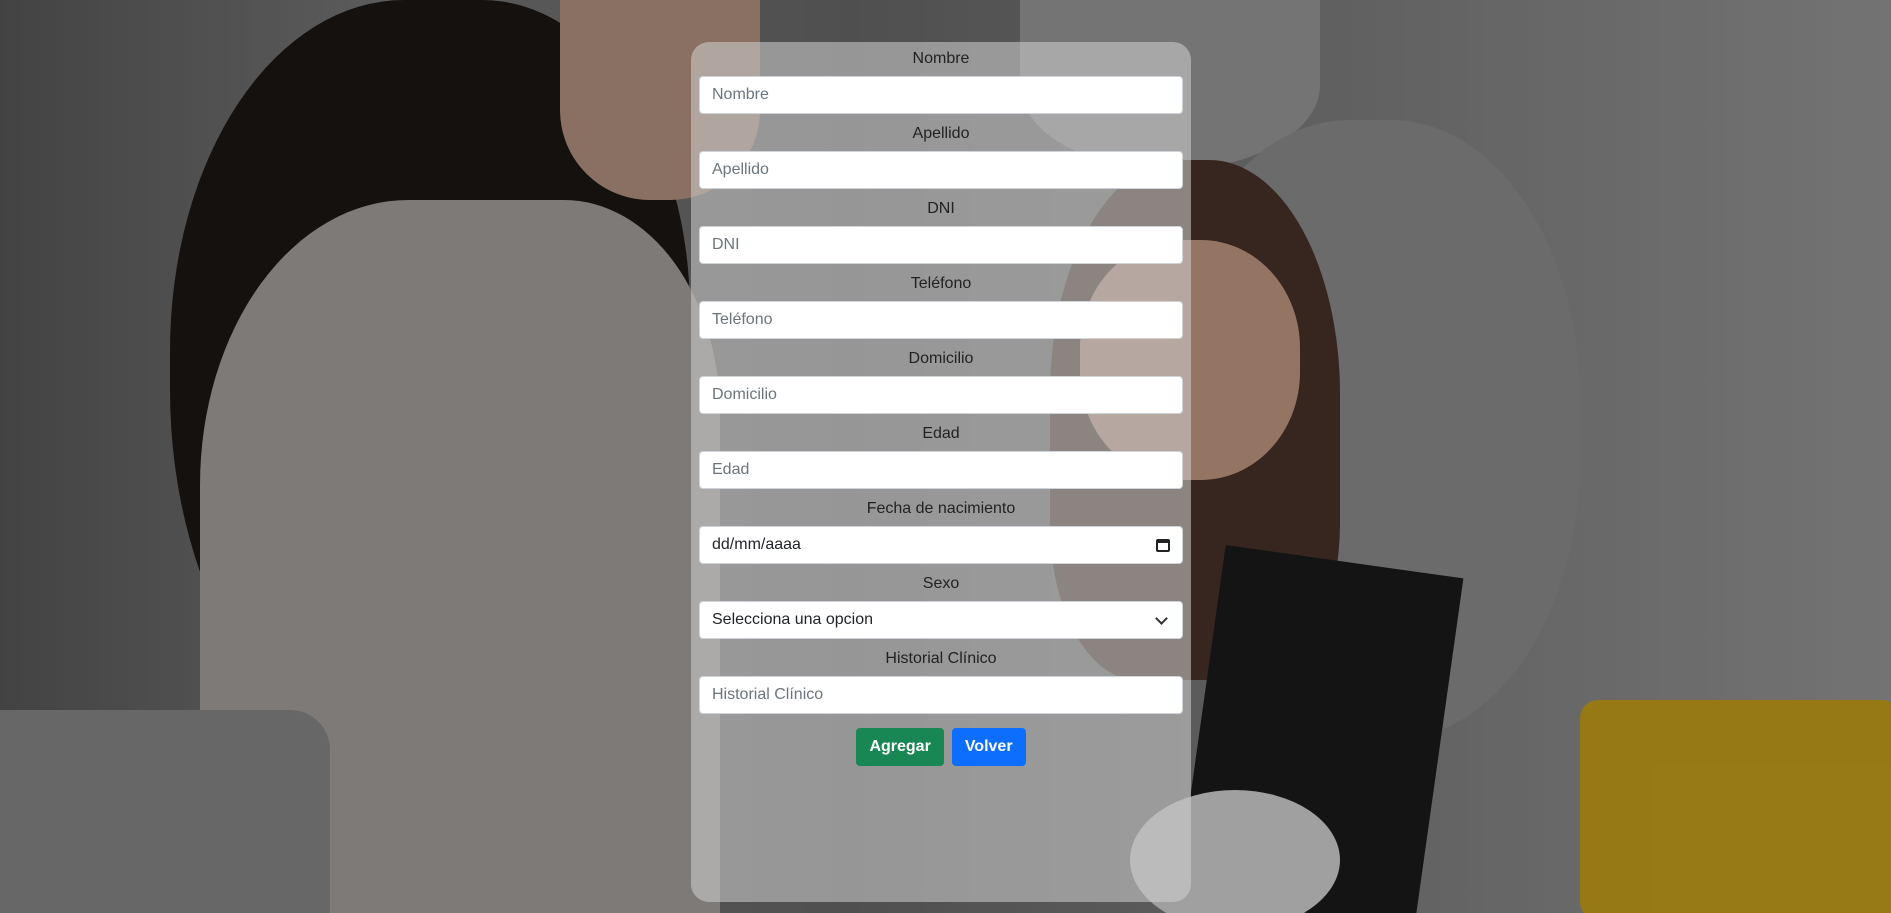  I want to click on fecha-nacimiento-label: Fecha de nacimiento, so click(941, 508).